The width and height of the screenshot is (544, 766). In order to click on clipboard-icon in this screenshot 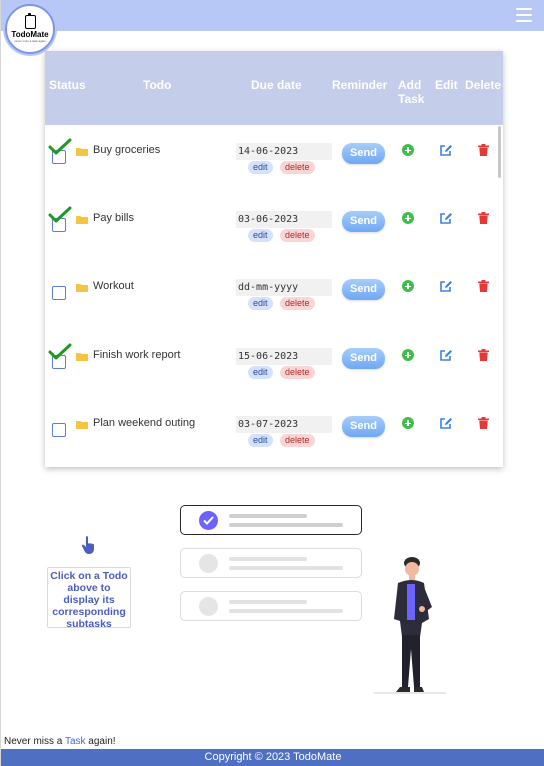, I will do `click(30, 21)`.